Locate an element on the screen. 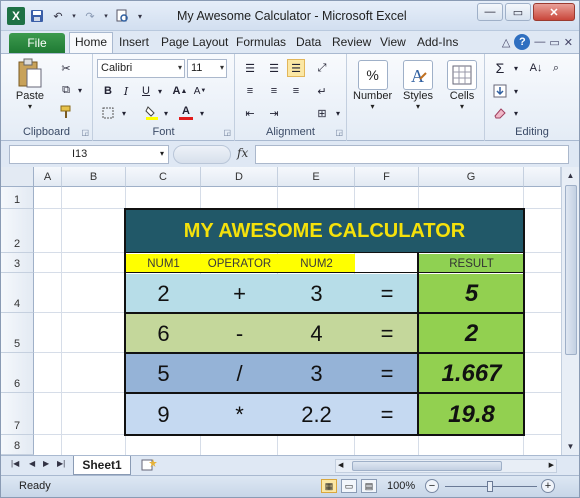  undo-dropdown-icon: ▾ is located at coordinates (74, 16).